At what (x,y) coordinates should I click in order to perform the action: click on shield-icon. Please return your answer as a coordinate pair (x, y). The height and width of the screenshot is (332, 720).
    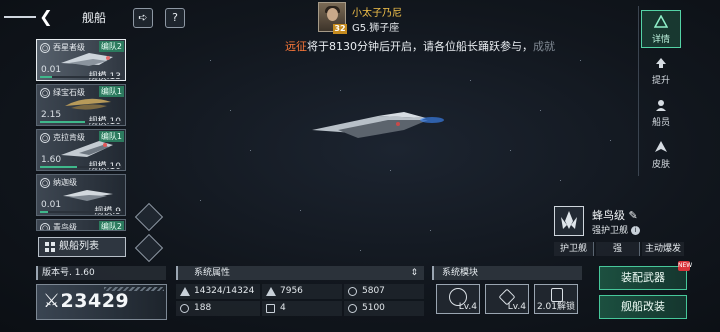
    Looking at the image, I should click on (352, 291).